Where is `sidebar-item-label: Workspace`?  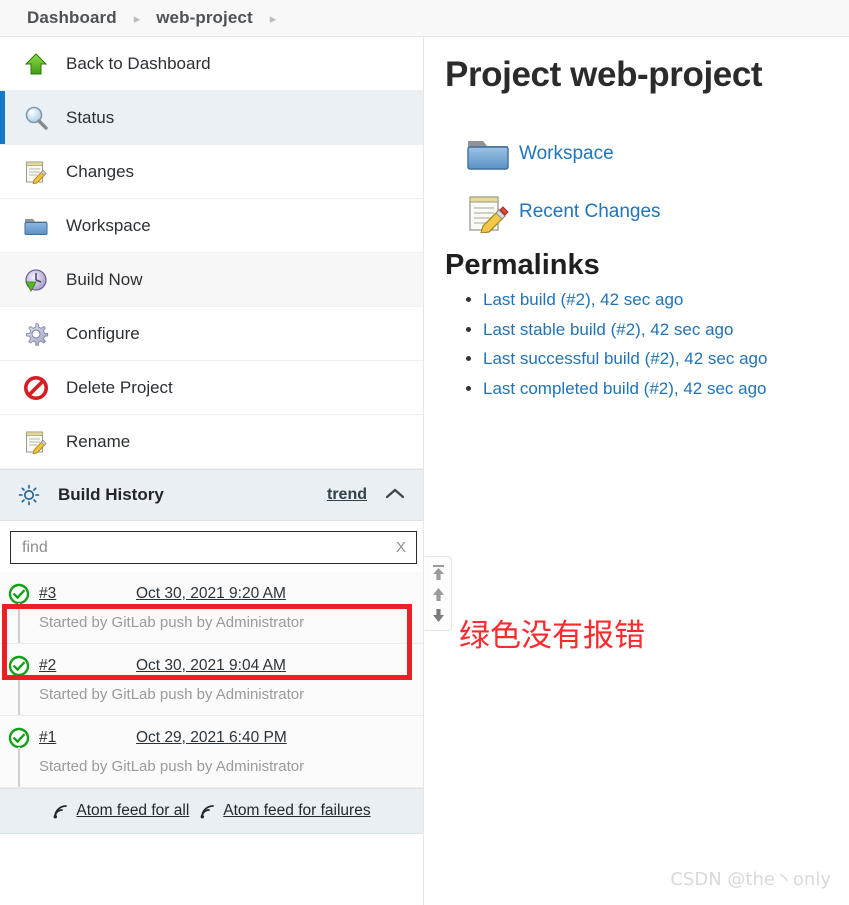
sidebar-item-label: Workspace is located at coordinates (108, 225).